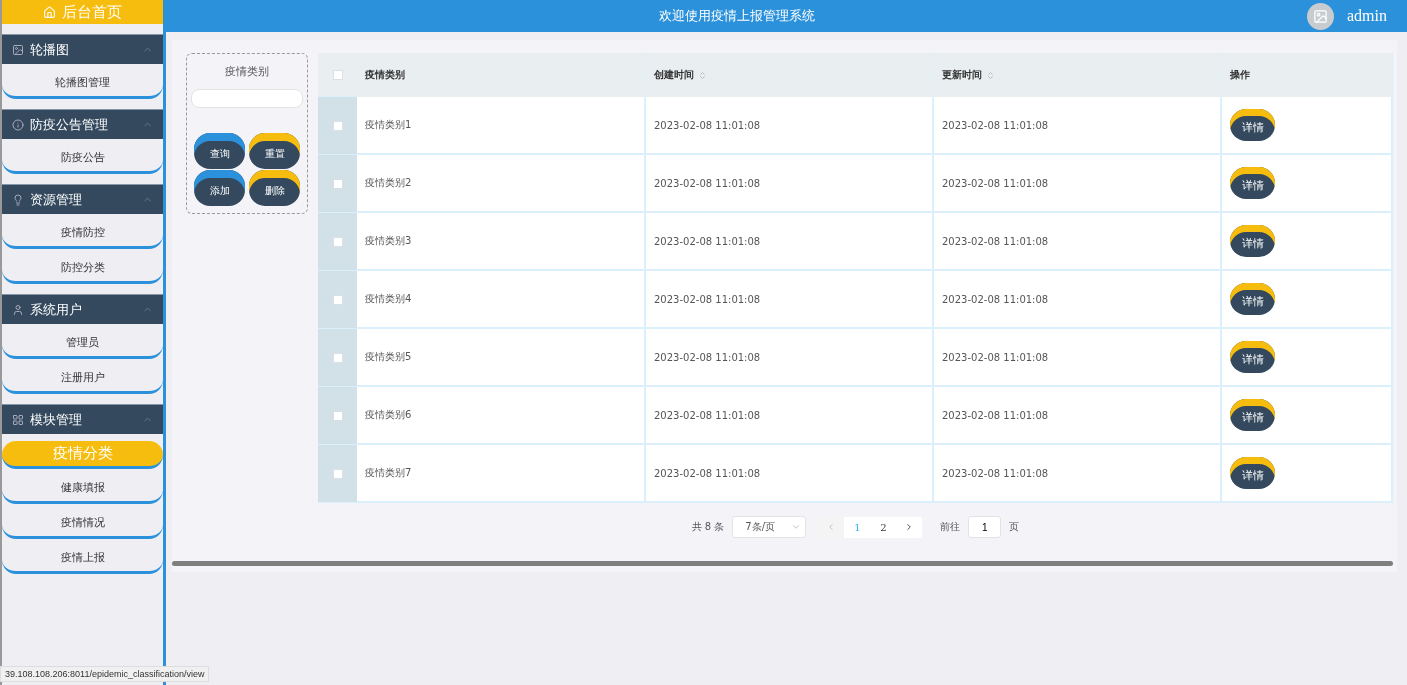 This screenshot has width=1407, height=685. What do you see at coordinates (501, 242) in the screenshot?
I see `table-cell: 疫情类别3` at bounding box center [501, 242].